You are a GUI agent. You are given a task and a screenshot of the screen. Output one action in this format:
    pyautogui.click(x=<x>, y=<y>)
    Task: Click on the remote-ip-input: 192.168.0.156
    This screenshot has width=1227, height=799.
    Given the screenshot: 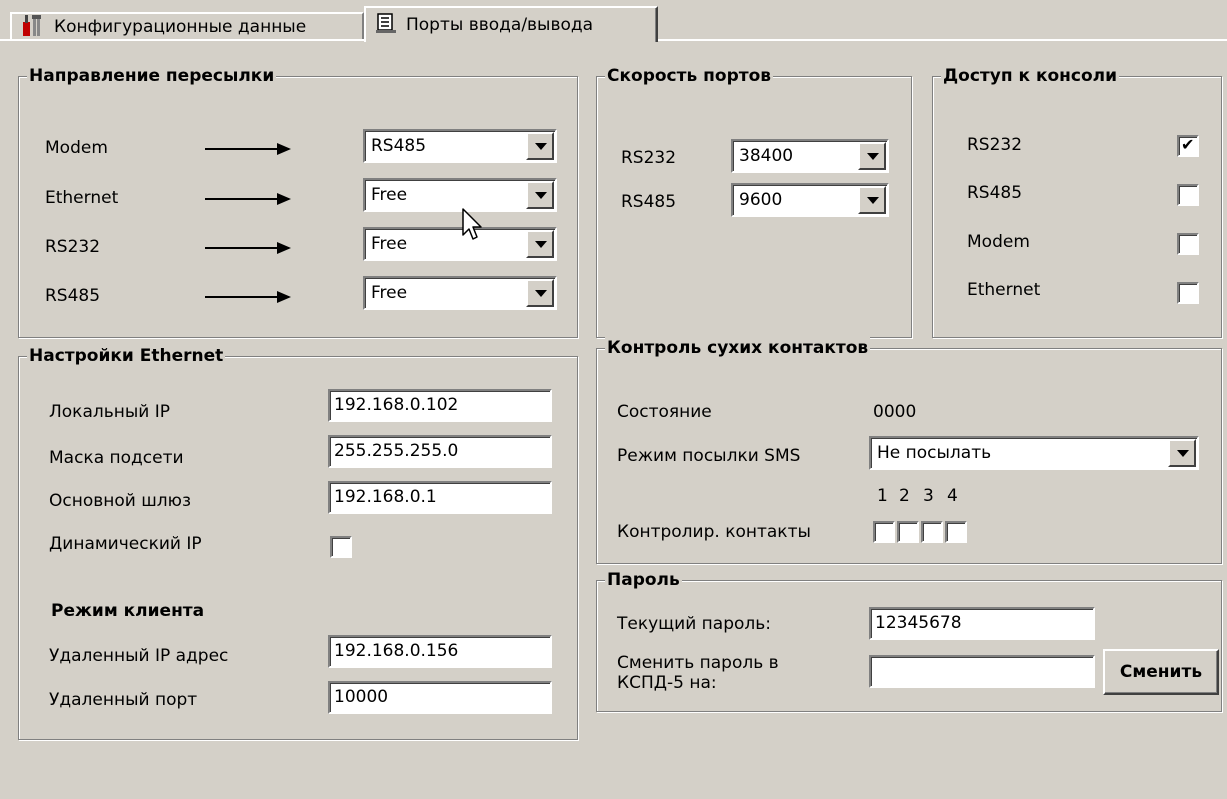 What is the action you would take?
    pyautogui.click(x=440, y=651)
    